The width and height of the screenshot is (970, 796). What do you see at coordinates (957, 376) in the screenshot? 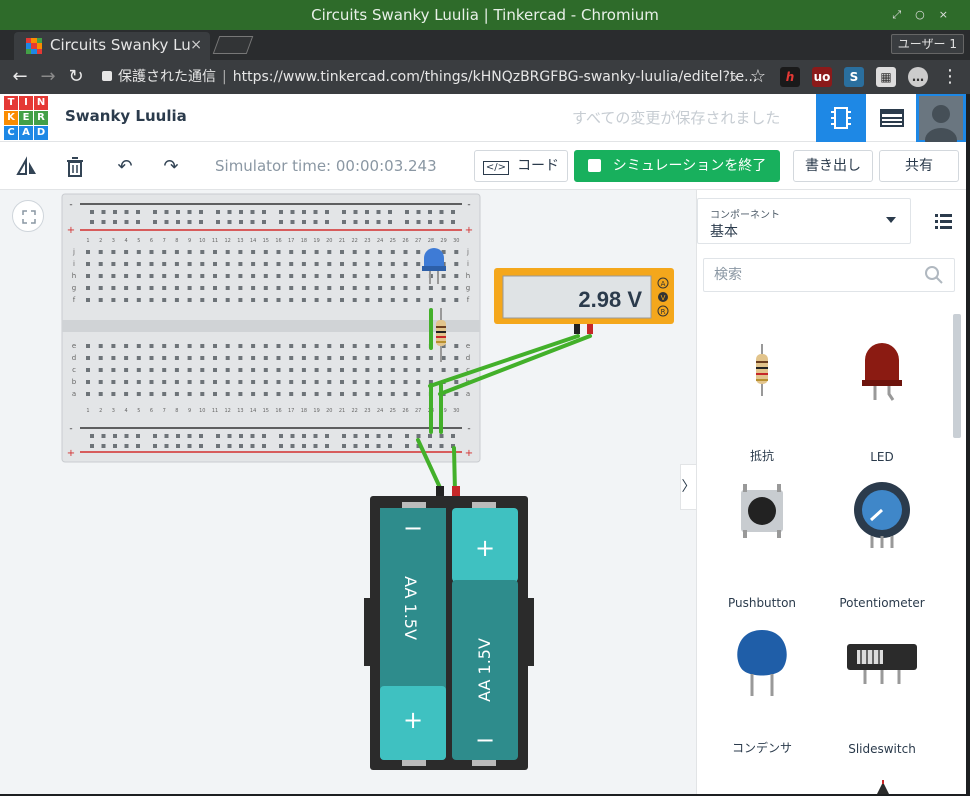
I see `panel-scrollbar` at bounding box center [957, 376].